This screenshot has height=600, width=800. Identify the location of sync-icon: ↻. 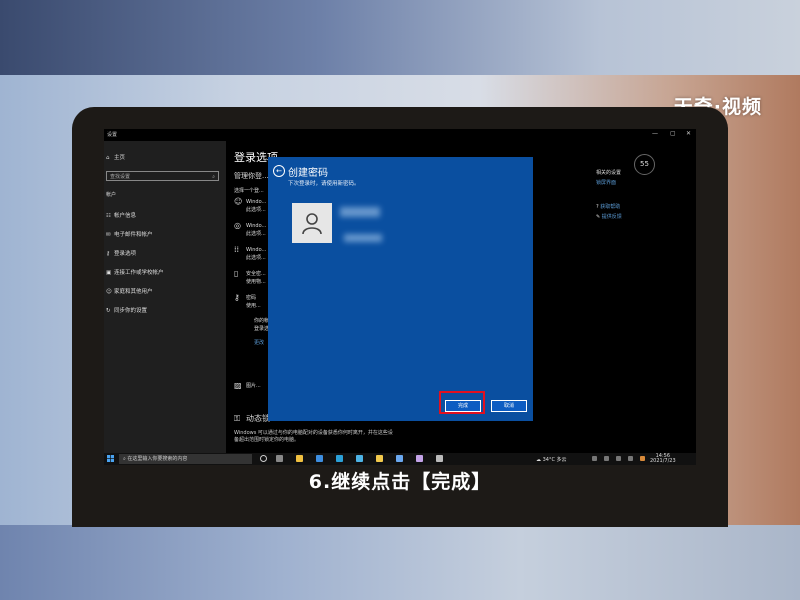
(108, 311).